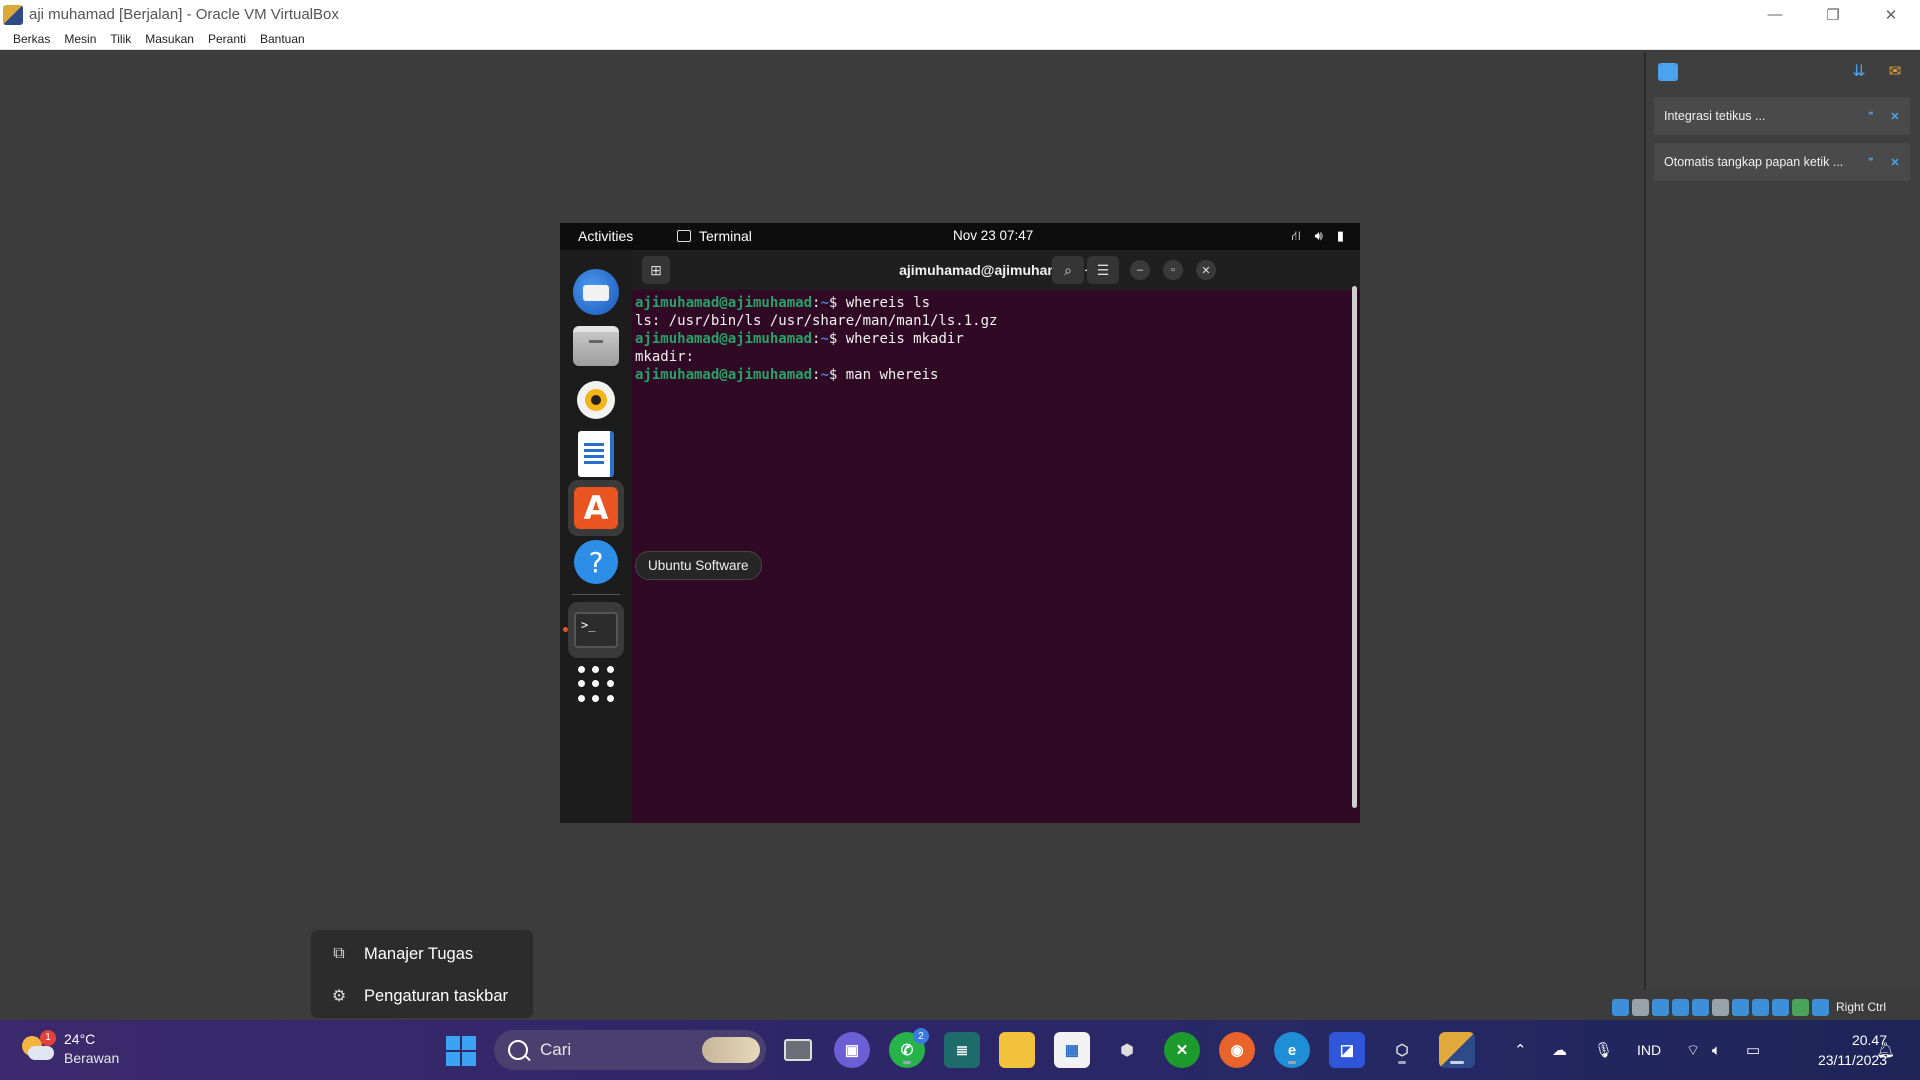 The width and height of the screenshot is (1920, 1080). What do you see at coordinates (909, 1048) in the screenshot?
I see `taskbar-whatsapp: ✆ 2` at bounding box center [909, 1048].